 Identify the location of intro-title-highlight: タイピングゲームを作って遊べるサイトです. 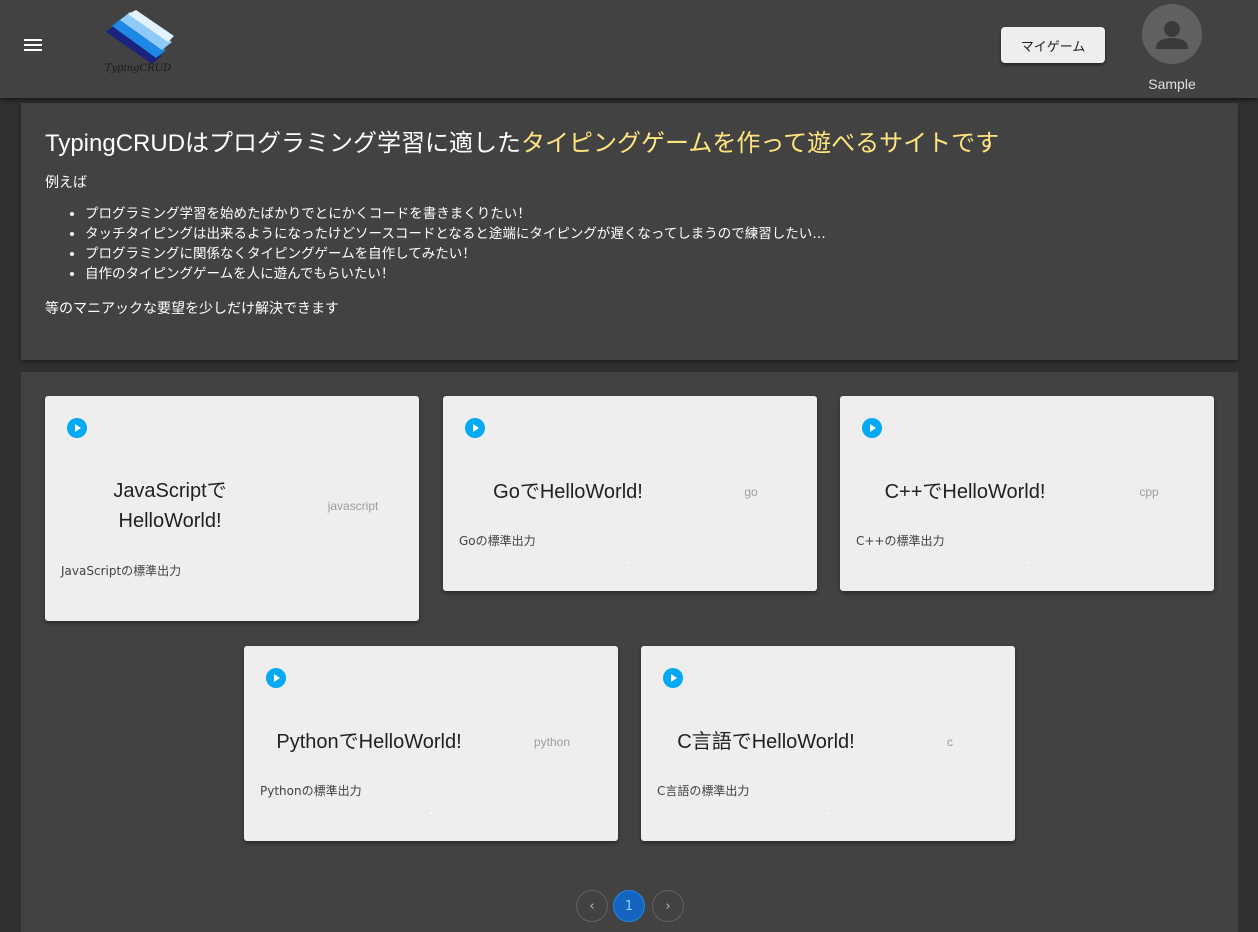
(760, 143).